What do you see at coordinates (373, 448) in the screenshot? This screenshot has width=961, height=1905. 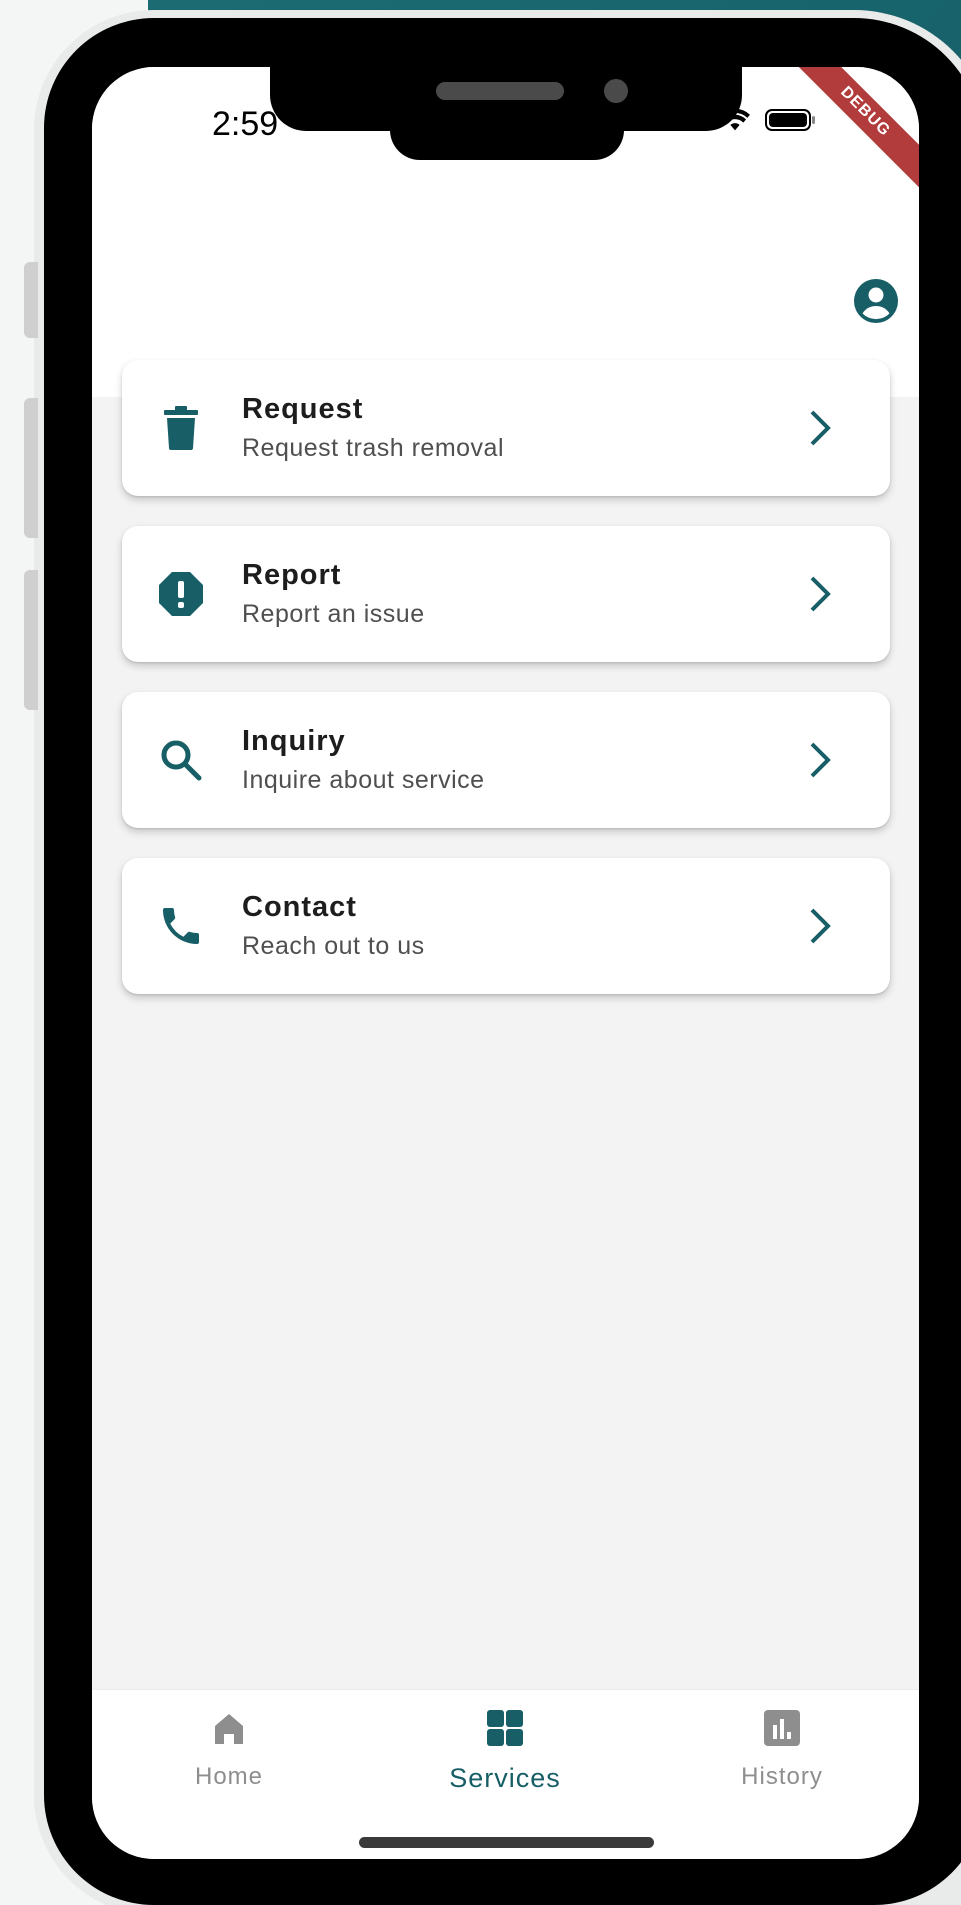 I see `card-subtitle: Request trash removal` at bounding box center [373, 448].